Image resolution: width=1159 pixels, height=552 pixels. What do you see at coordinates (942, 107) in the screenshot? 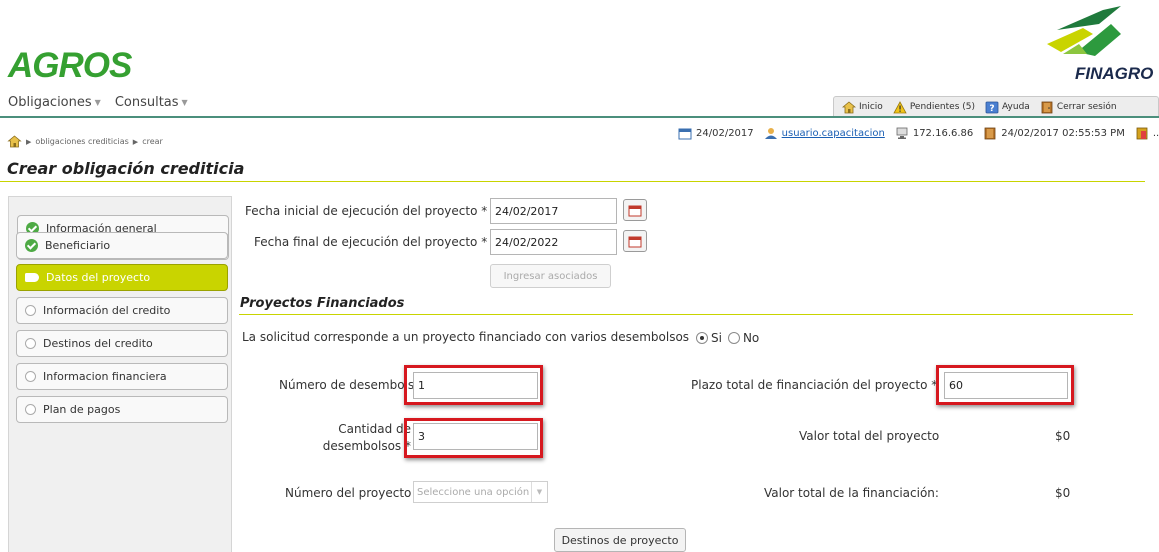
I see `pendientes-label: Pendientes (5)` at bounding box center [942, 107].